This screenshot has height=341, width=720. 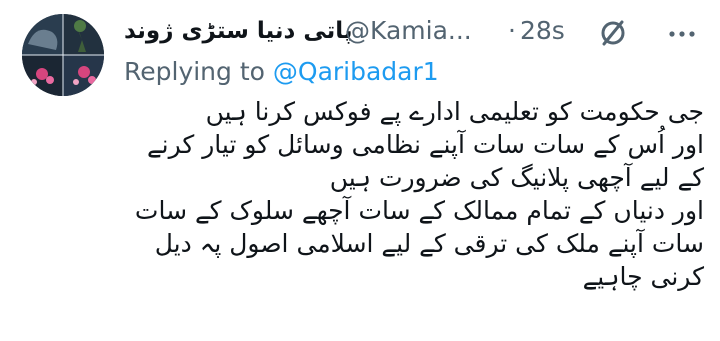 I want to click on avatar, so click(x=63, y=55).